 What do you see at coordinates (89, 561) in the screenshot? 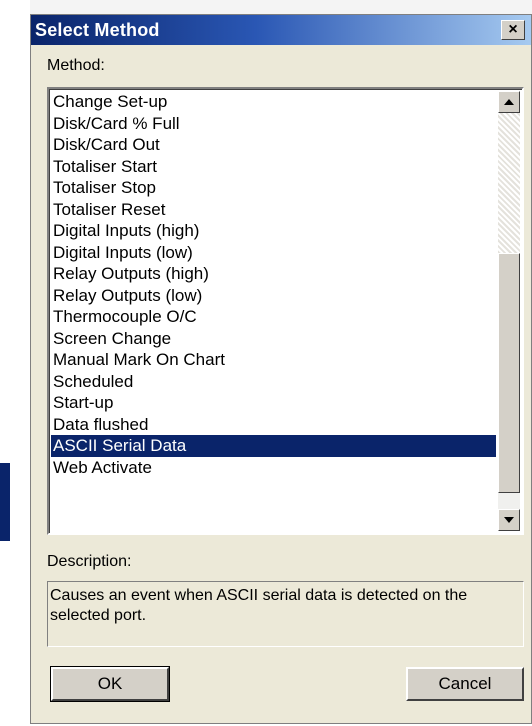
I see `description-label: Description:` at bounding box center [89, 561].